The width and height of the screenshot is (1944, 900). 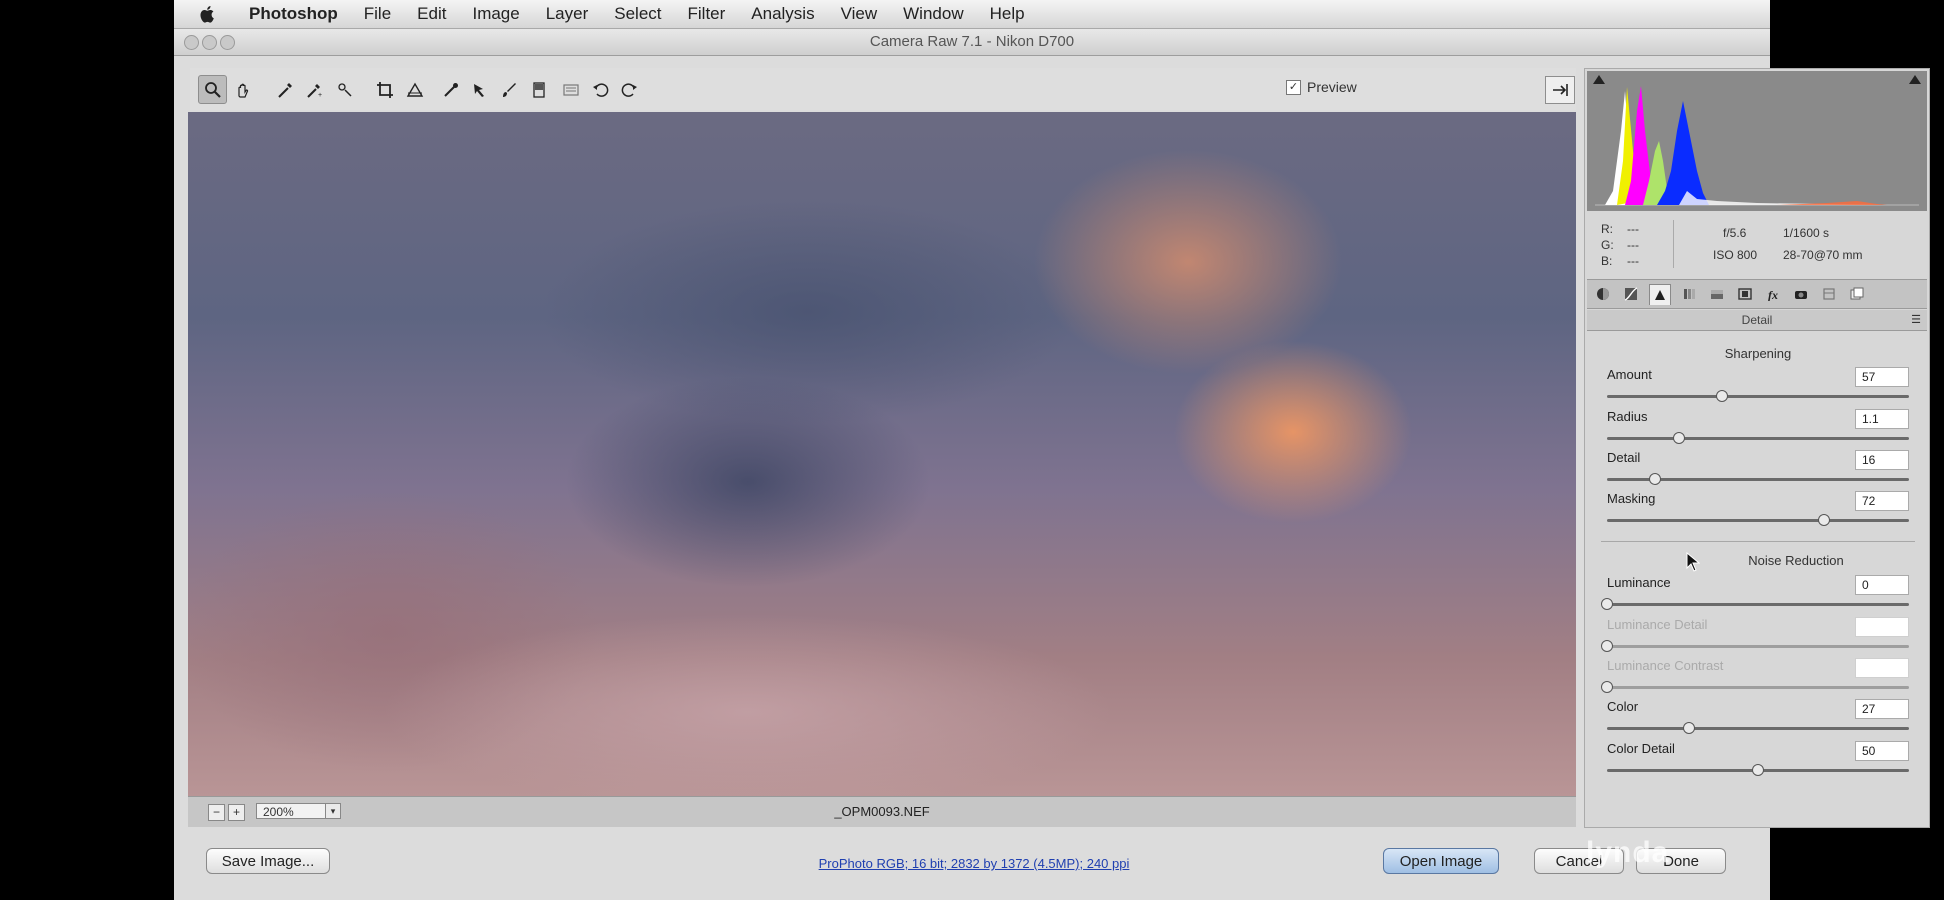 What do you see at coordinates (1758, 353) in the screenshot?
I see `sharpening-title: Sharpening` at bounding box center [1758, 353].